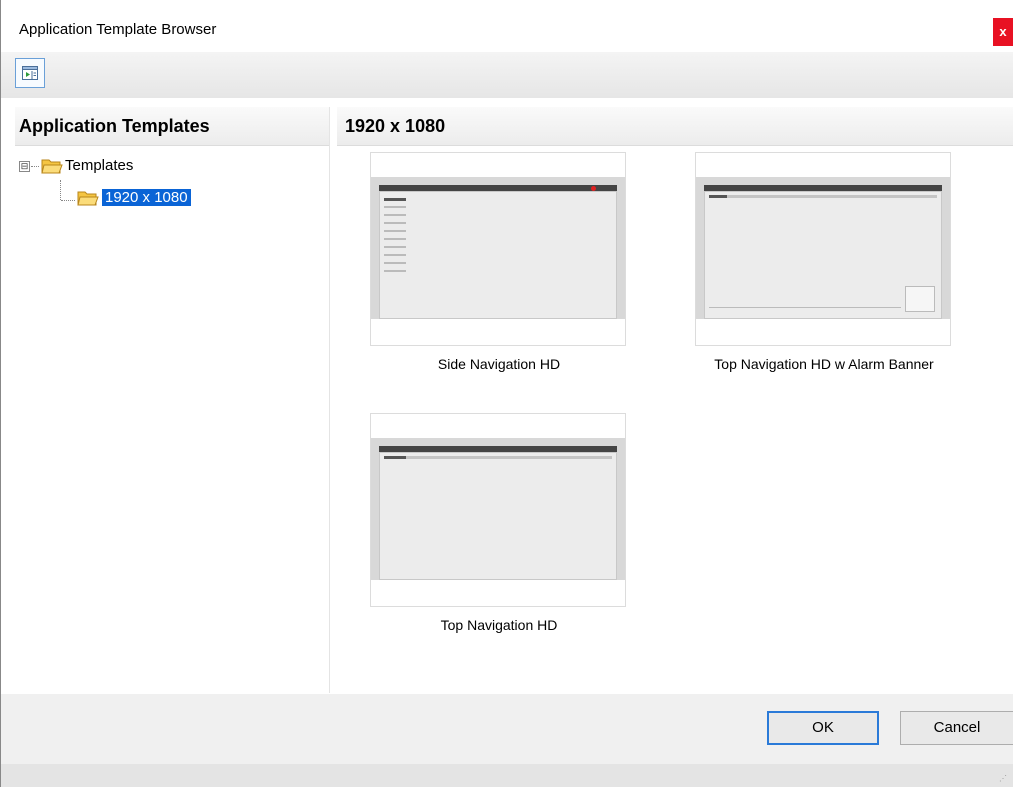  I want to click on template-card-side-navigation-hd: Side Navigation HD, so click(498, 262).